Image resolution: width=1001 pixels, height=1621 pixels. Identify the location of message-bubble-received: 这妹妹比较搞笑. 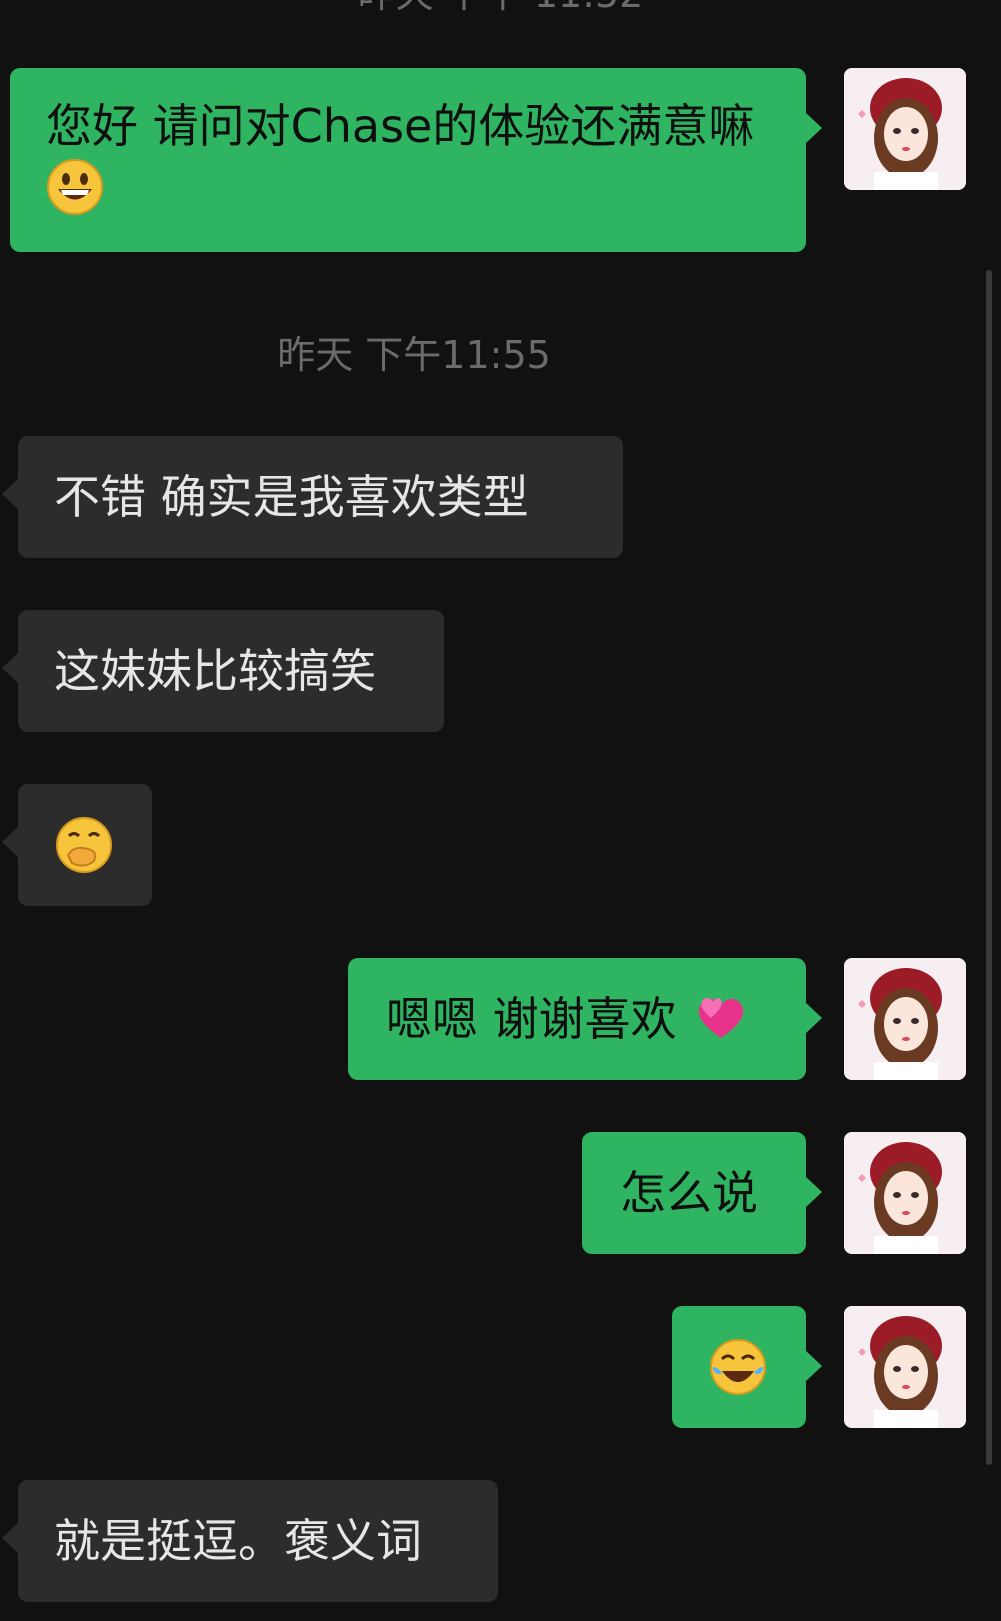
(223, 671).